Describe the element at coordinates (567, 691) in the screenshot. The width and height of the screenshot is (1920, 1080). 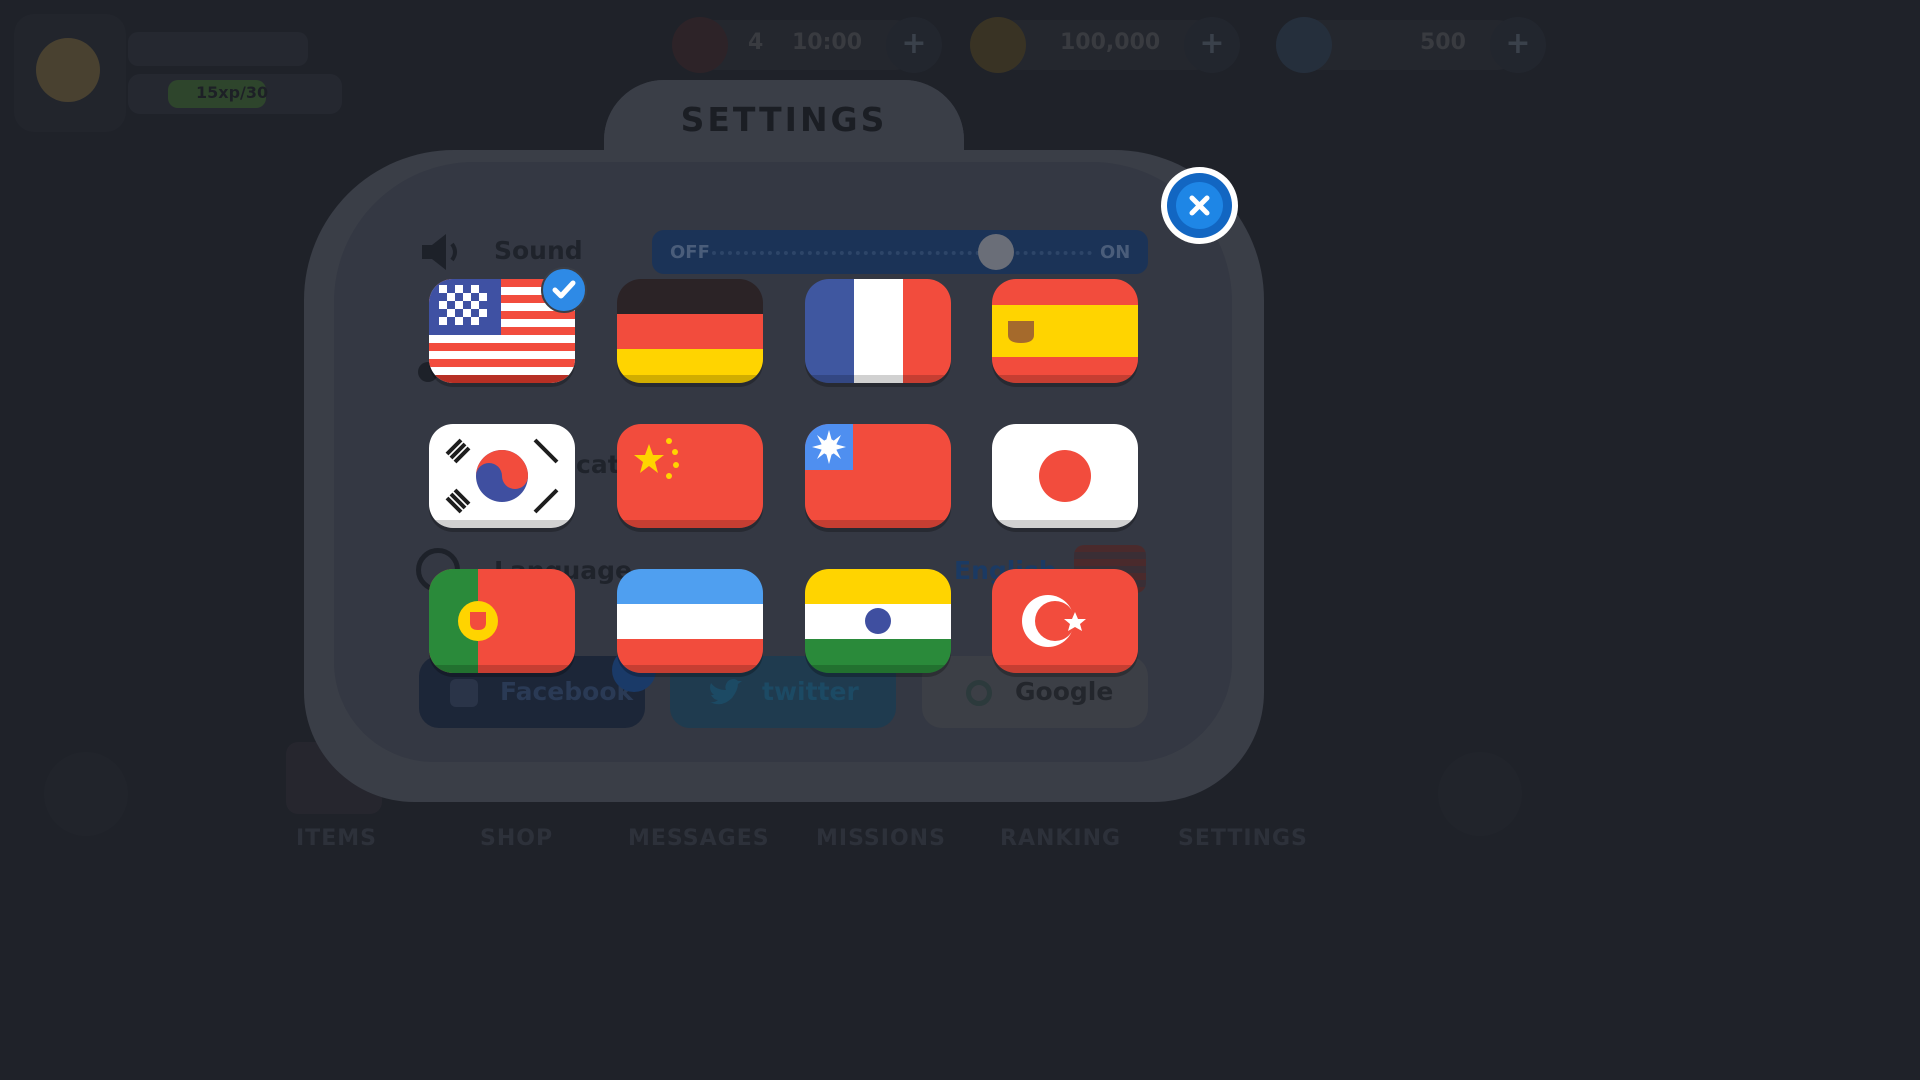
I see `facebook-label: Facebook` at that location.